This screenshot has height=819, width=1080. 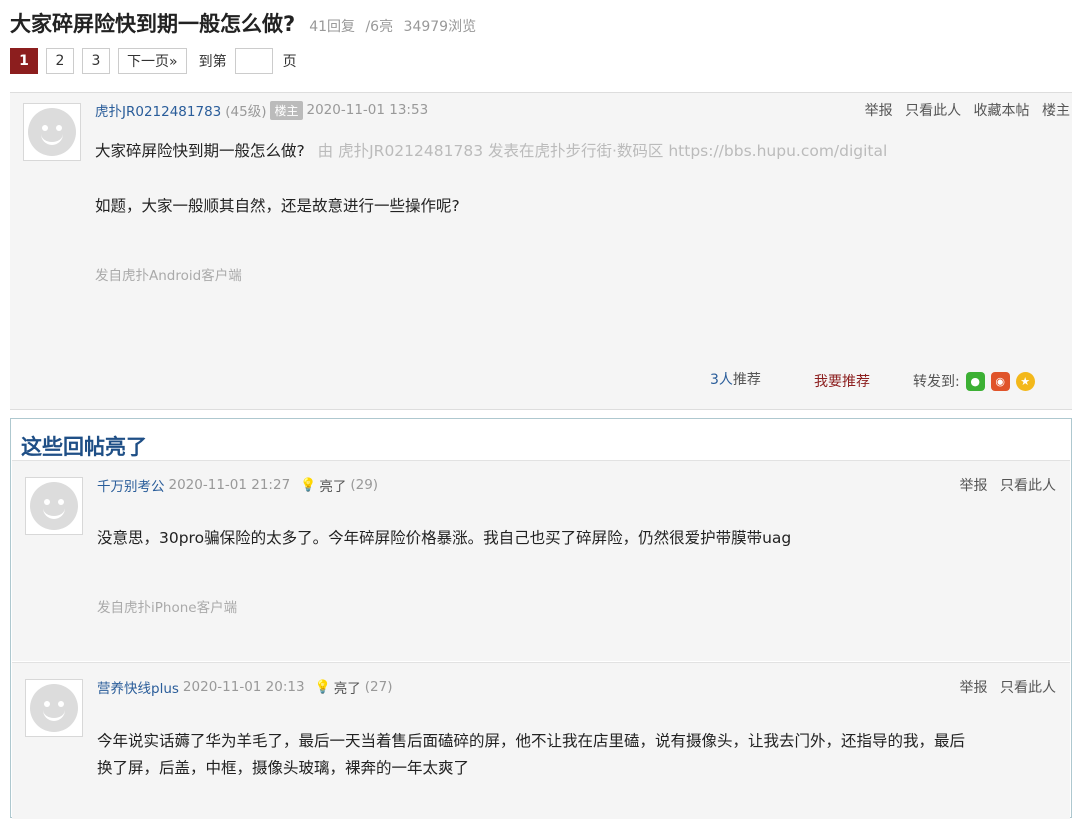 I want to click on page-3-button: 3, so click(x=96, y=61).